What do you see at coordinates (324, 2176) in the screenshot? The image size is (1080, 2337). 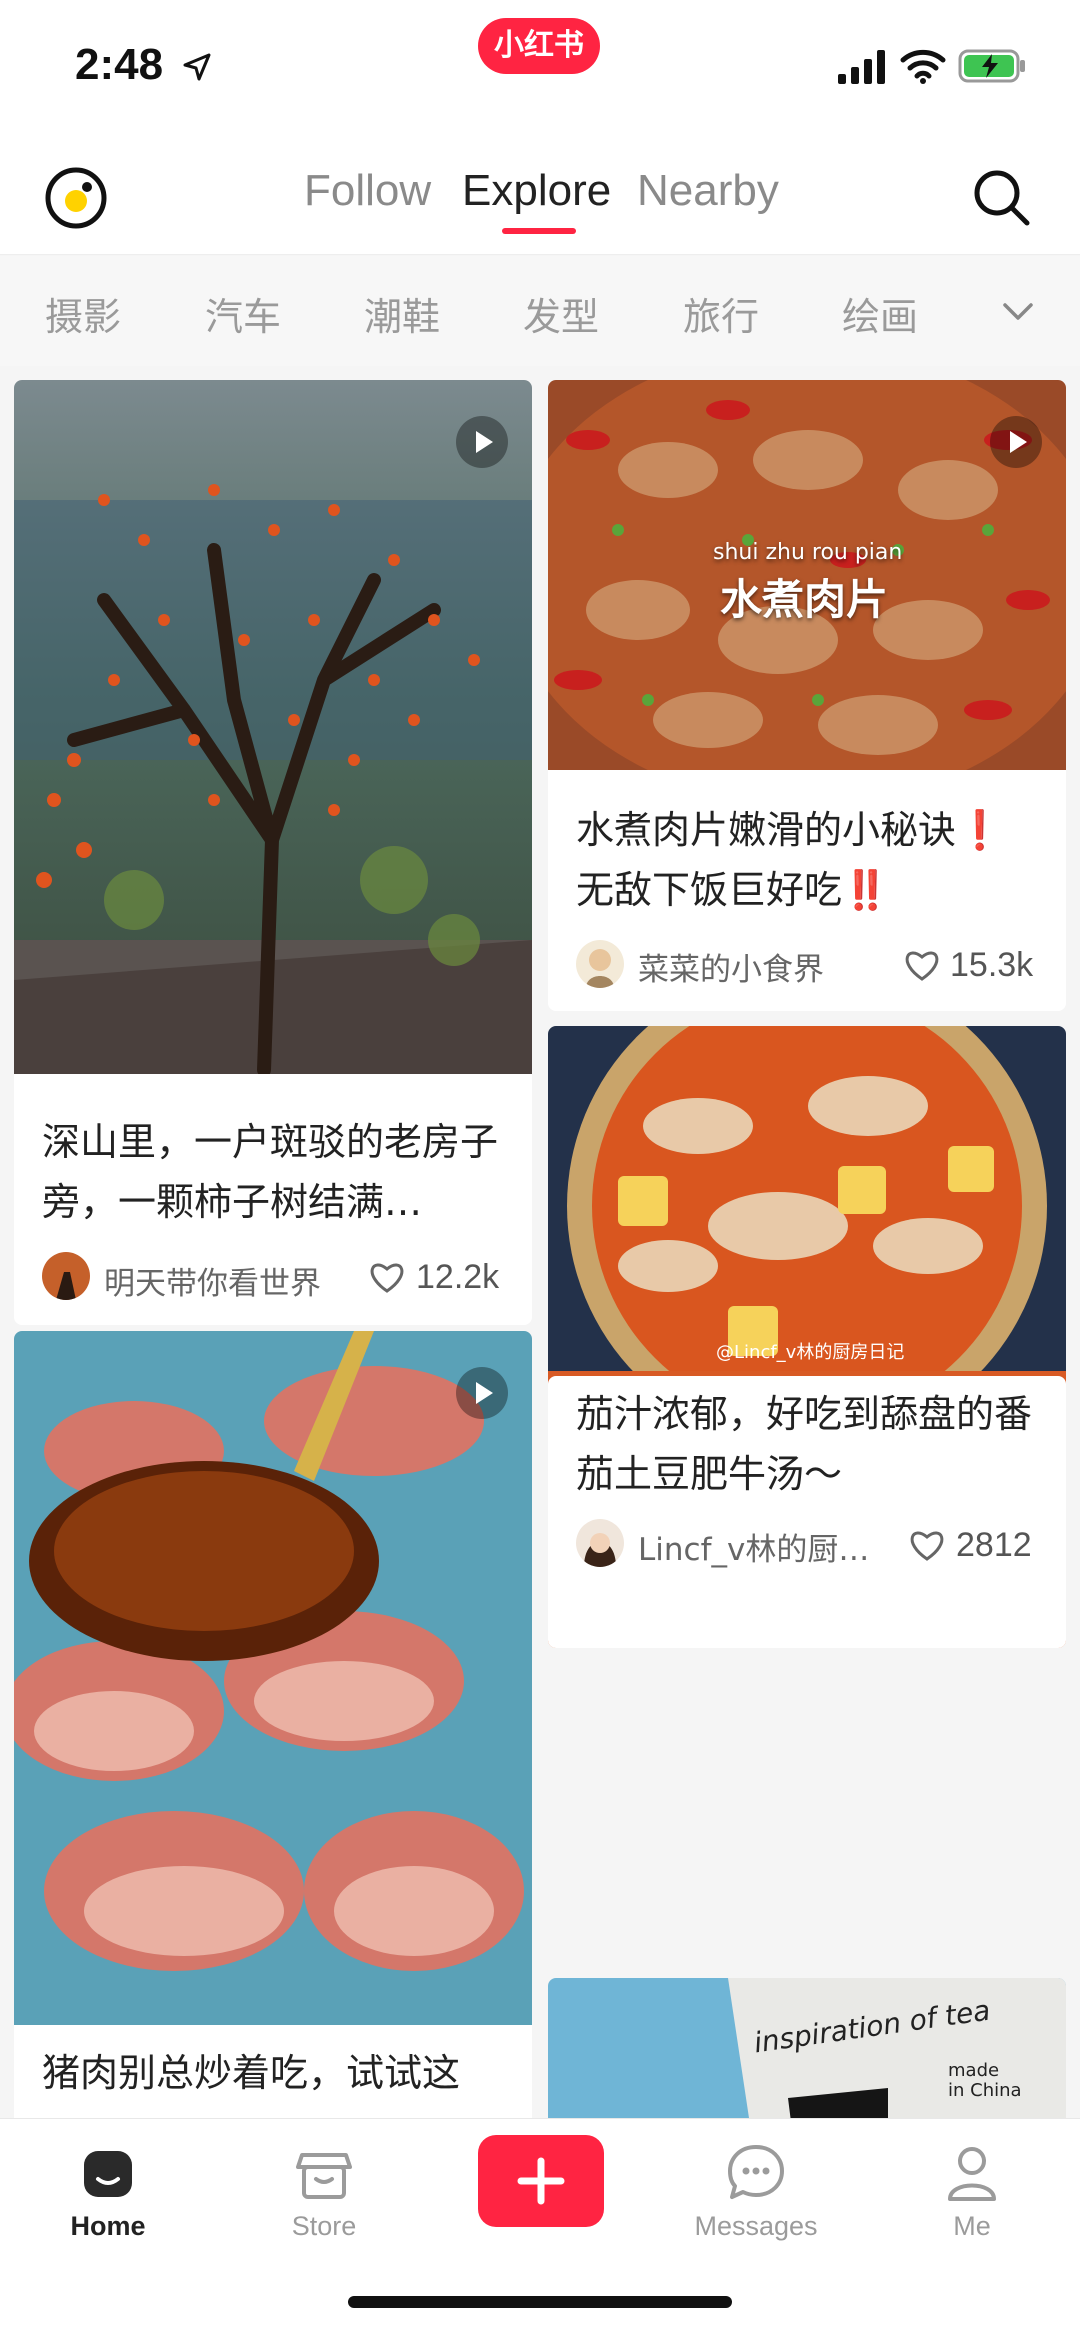 I see `store-icon` at bounding box center [324, 2176].